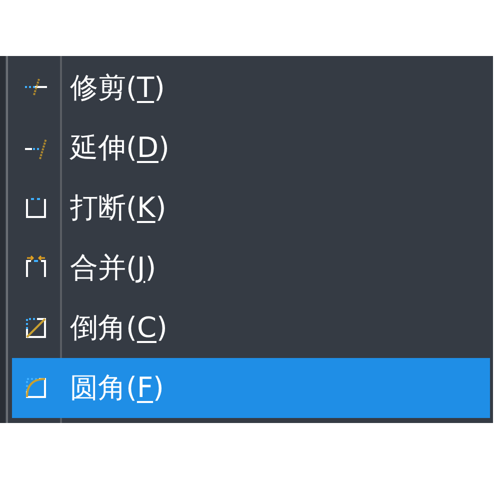 The width and height of the screenshot is (500, 480). I want to click on fillet-icon, so click(36, 388).